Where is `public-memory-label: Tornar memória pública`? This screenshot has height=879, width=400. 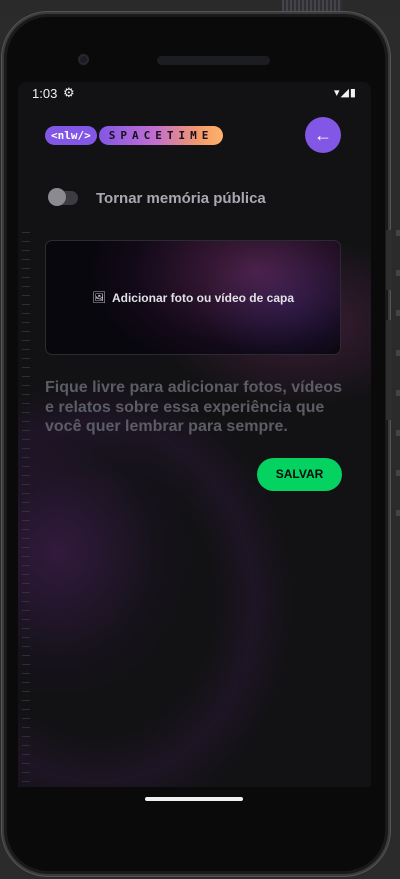
public-memory-label: Tornar memória pública is located at coordinates (181, 198).